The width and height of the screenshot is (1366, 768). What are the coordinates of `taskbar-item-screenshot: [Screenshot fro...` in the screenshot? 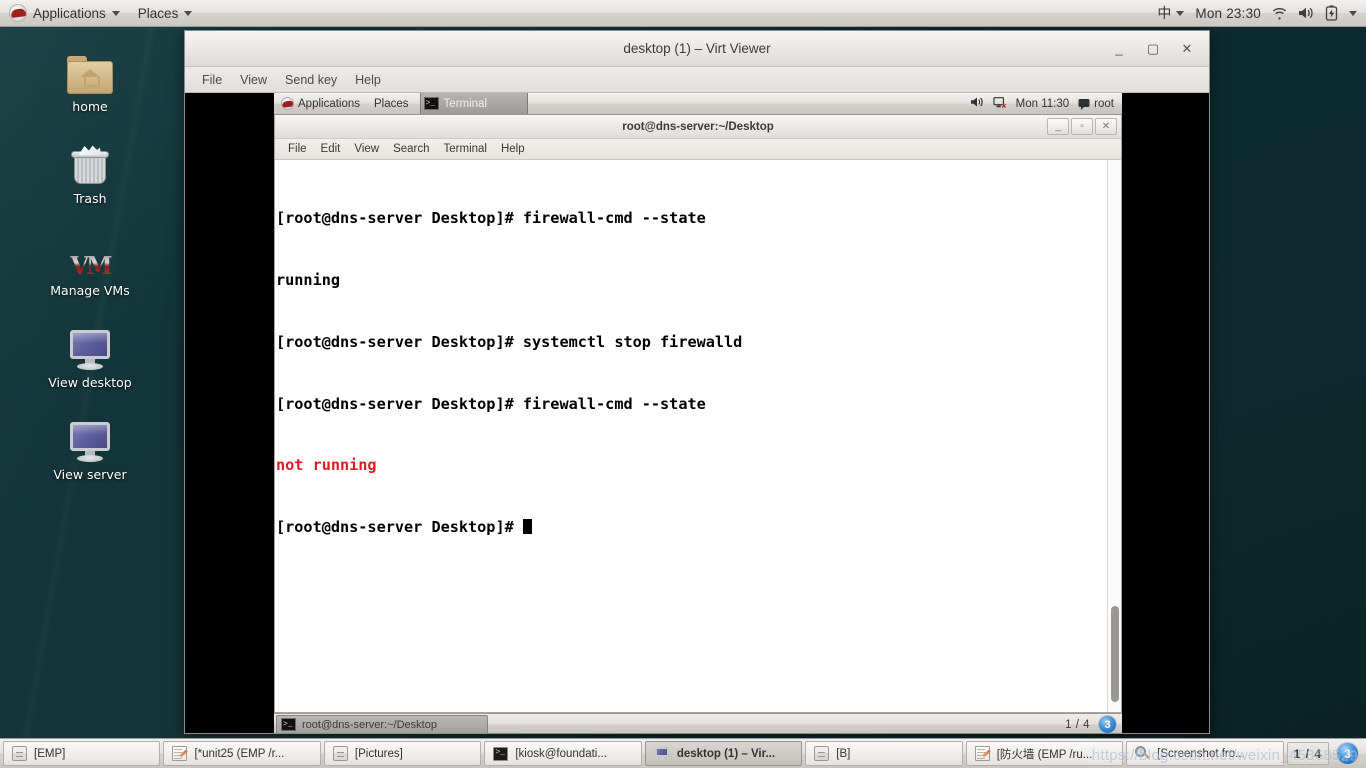 It's located at (1205, 753).